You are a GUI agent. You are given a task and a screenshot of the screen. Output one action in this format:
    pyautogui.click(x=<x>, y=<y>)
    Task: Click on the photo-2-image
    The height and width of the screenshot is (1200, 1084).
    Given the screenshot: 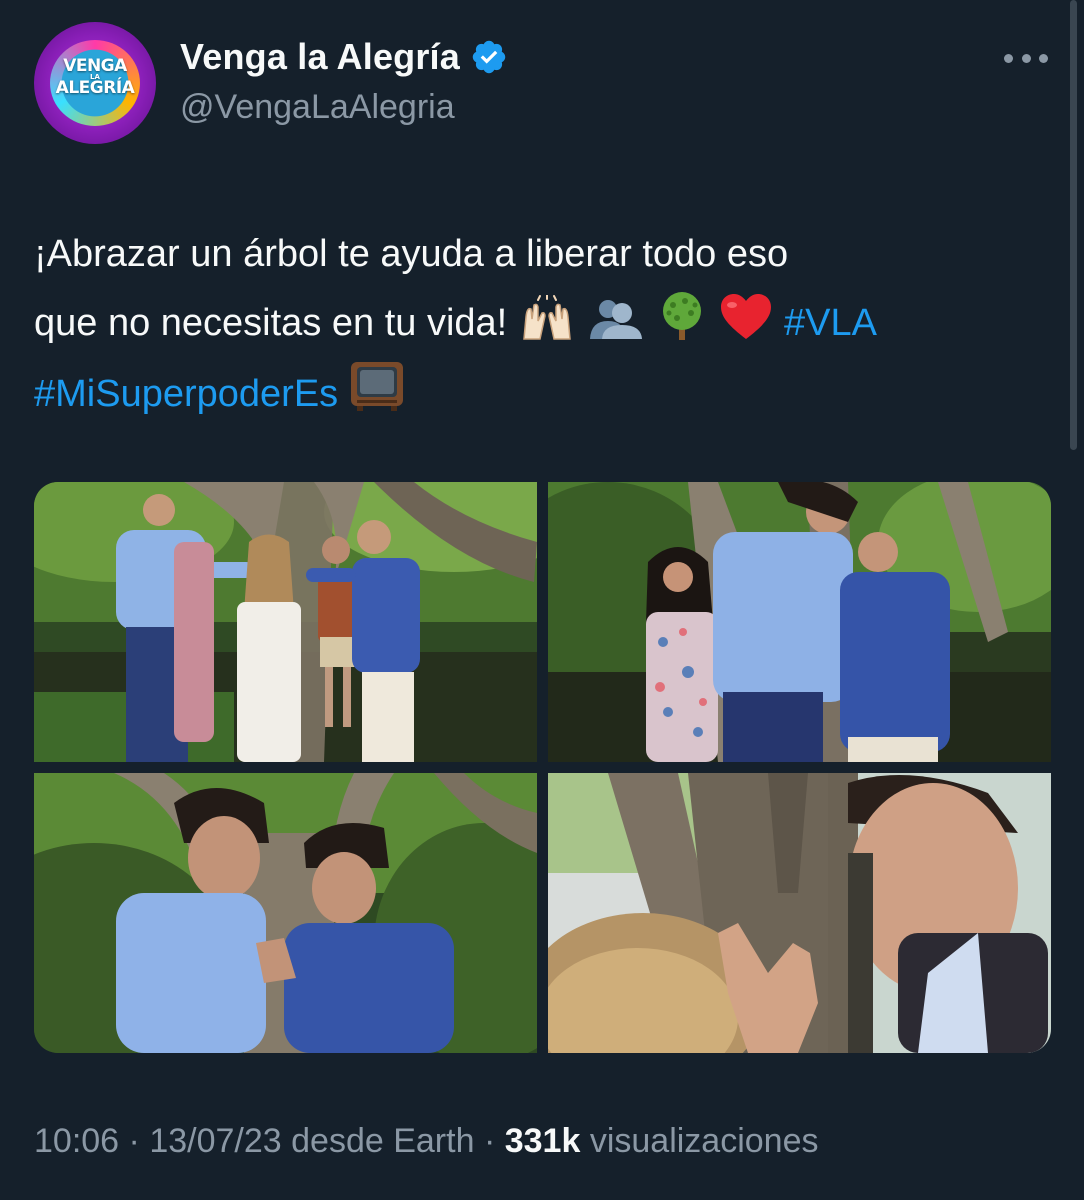 What is the action you would take?
    pyautogui.click(x=799, y=622)
    